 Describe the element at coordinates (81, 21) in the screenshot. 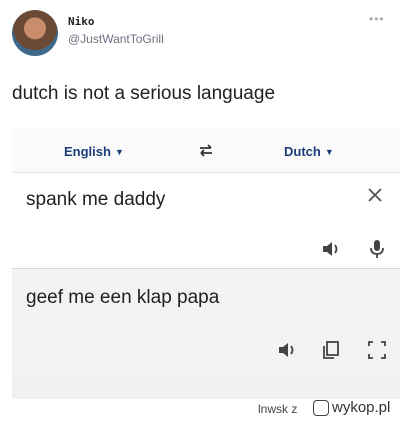

I see `display-name: Niko` at that location.